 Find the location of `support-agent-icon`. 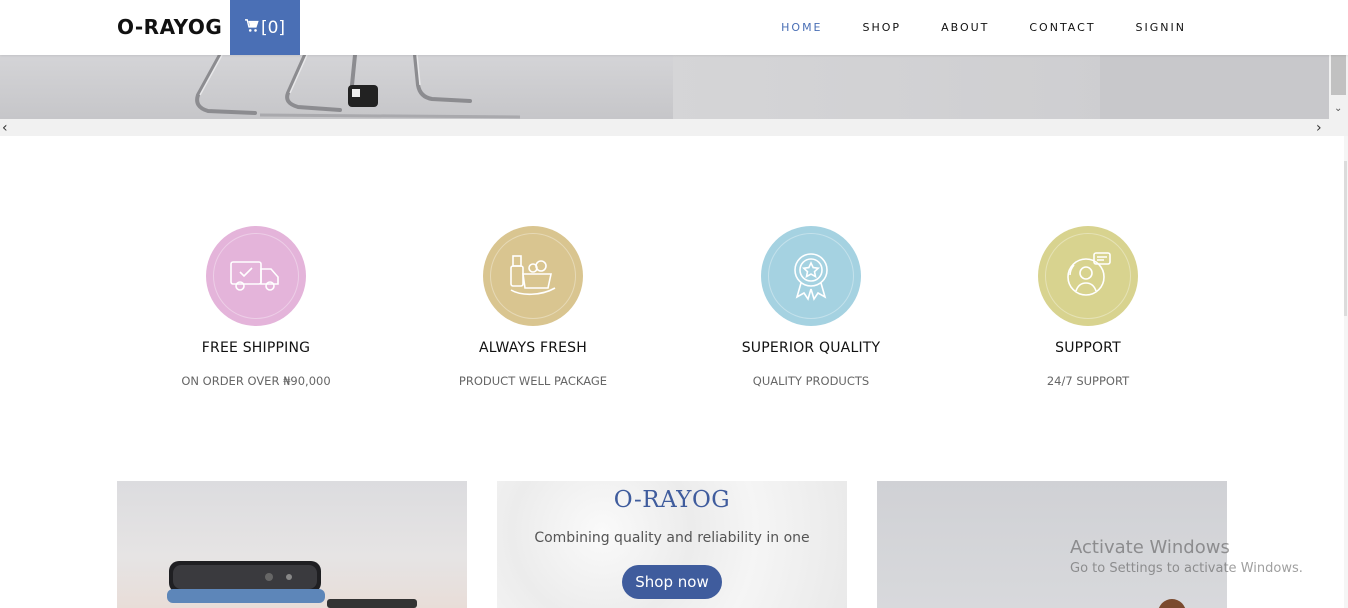

support-agent-icon is located at coordinates (1088, 276).